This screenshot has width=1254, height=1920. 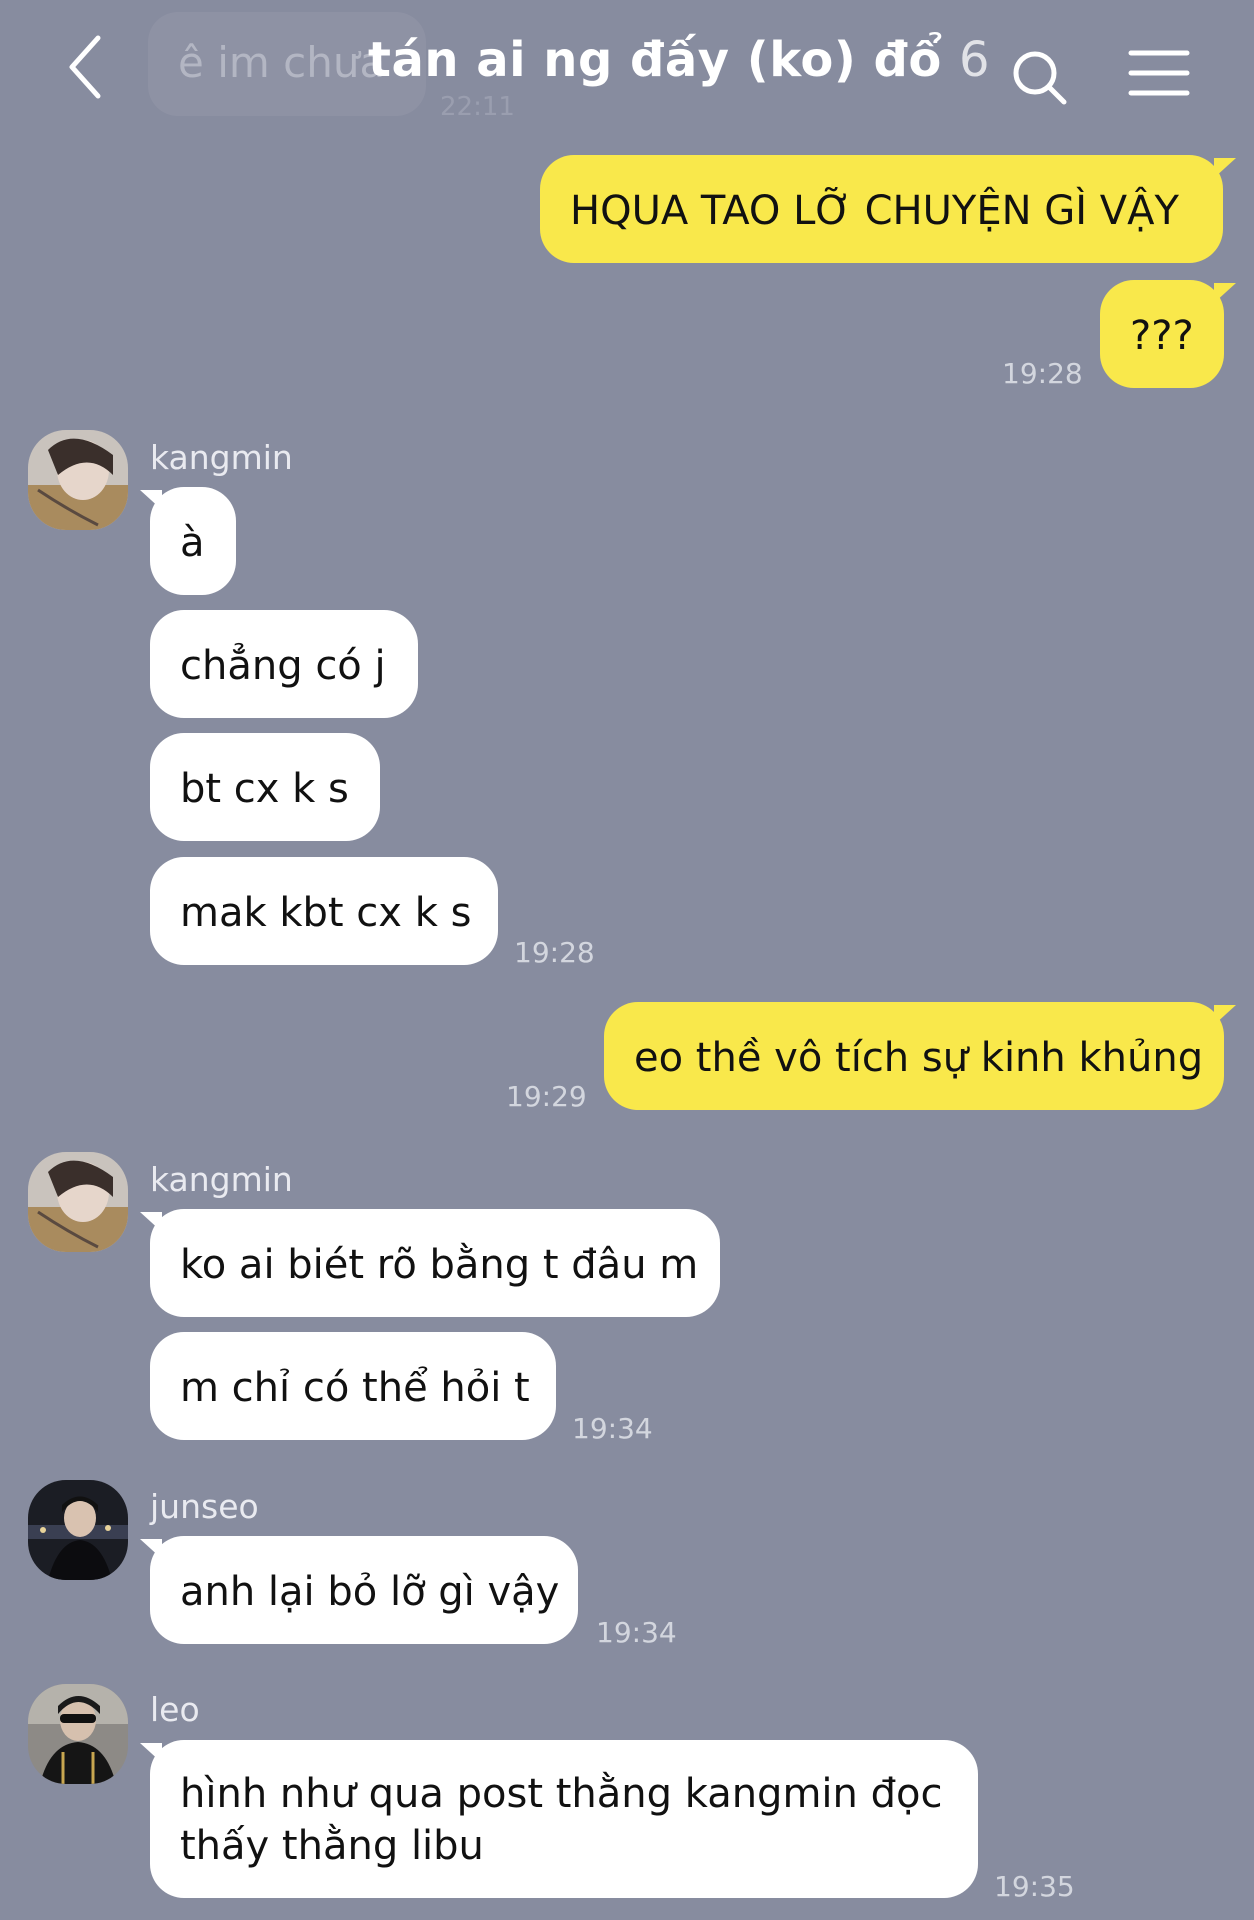 I want to click on incoming-message: anh lại bỏ lỡ gì vậy, so click(x=364, y=1590).